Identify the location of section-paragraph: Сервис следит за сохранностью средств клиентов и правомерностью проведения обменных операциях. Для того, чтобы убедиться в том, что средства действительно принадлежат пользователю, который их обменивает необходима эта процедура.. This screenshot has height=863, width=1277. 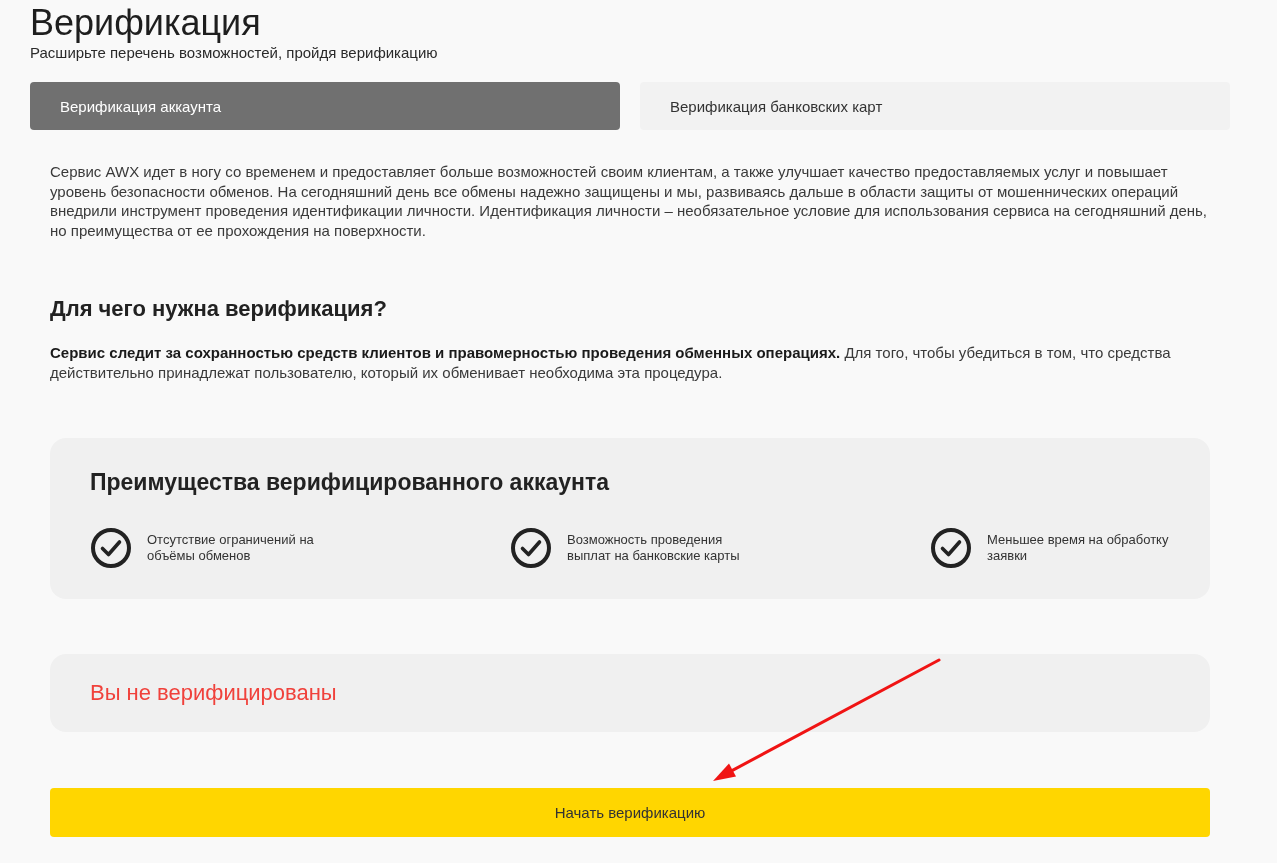
(611, 363).